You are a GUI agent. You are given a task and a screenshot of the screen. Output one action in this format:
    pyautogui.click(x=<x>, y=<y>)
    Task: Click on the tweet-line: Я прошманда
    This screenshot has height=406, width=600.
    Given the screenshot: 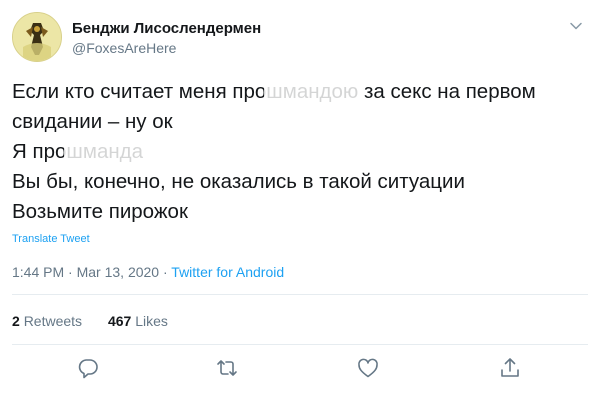 What is the action you would take?
    pyautogui.click(x=300, y=152)
    